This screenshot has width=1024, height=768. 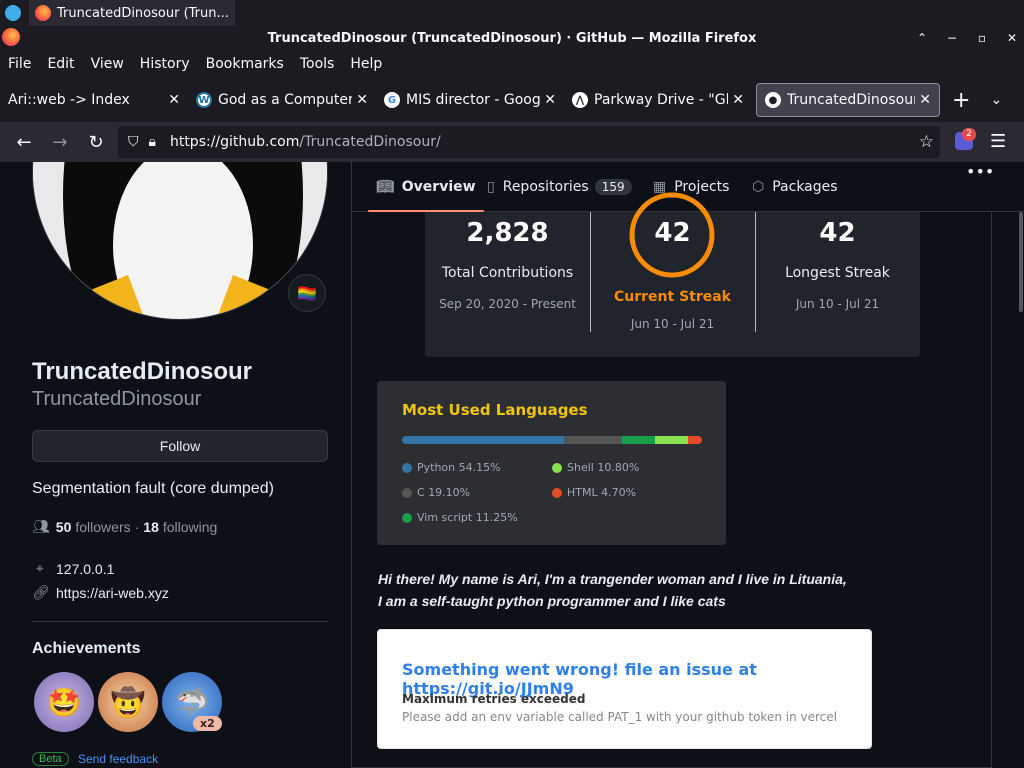 I want to click on browser-tab: ⋀ Parkway Drive - "Gl ✕, so click(x=658, y=100).